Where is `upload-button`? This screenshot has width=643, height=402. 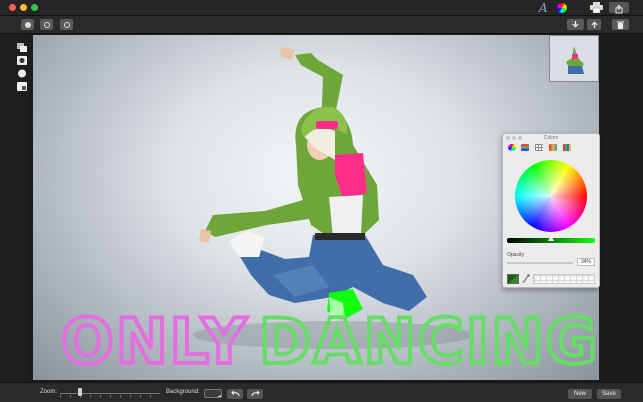 upload-button is located at coordinates (594, 24).